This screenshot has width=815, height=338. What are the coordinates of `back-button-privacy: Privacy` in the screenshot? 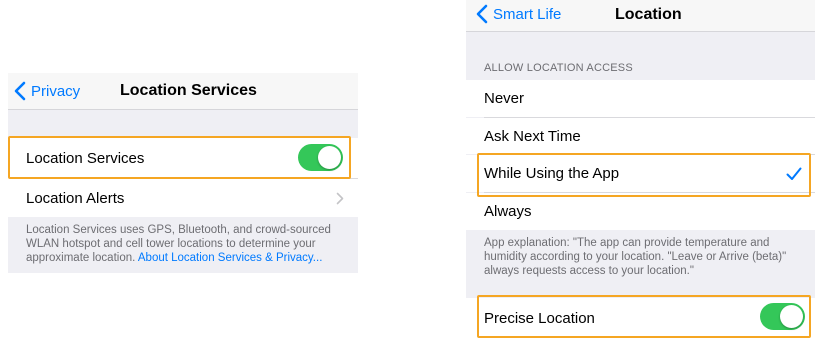 It's located at (47, 91).